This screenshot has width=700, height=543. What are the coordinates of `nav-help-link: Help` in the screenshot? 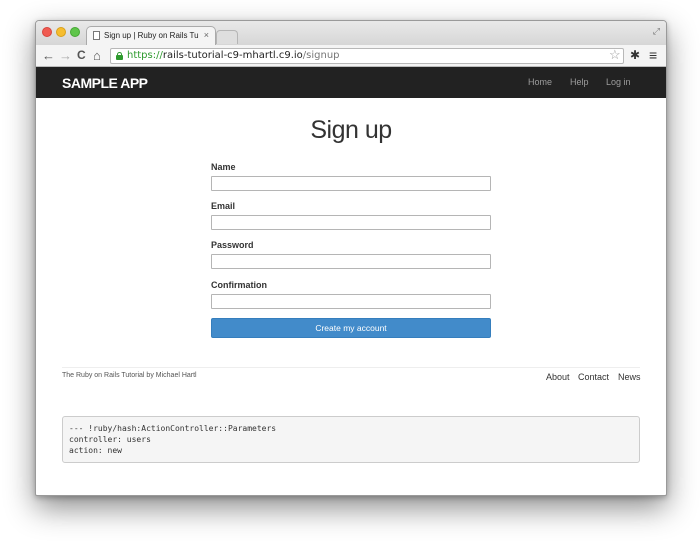 It's located at (579, 82).